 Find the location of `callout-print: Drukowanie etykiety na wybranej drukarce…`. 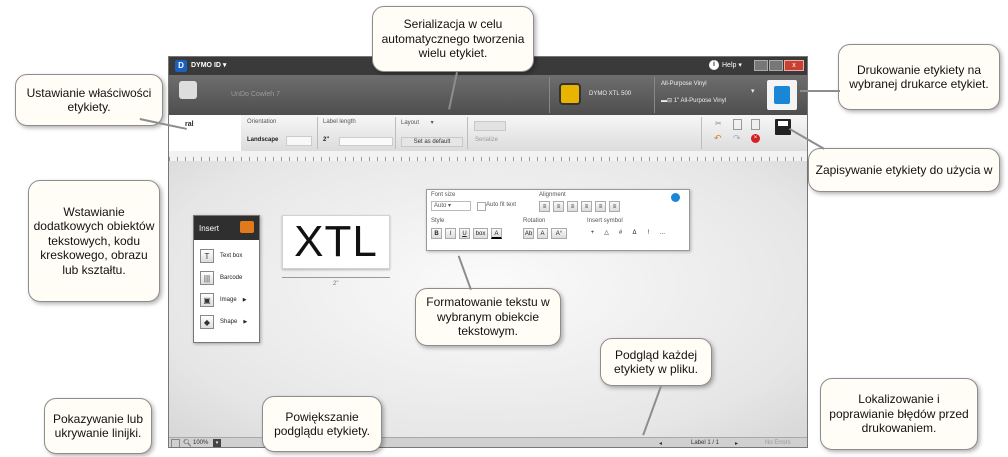

callout-print: Drukowanie etykiety na wybranej drukarce… is located at coordinates (919, 77).